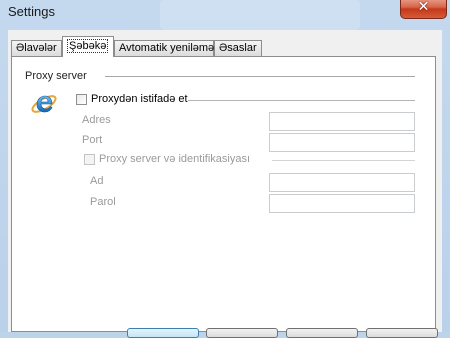 This screenshot has height=338, width=450. Describe the element at coordinates (56, 76) in the screenshot. I see `proxy-section-label: Proxy server` at that location.